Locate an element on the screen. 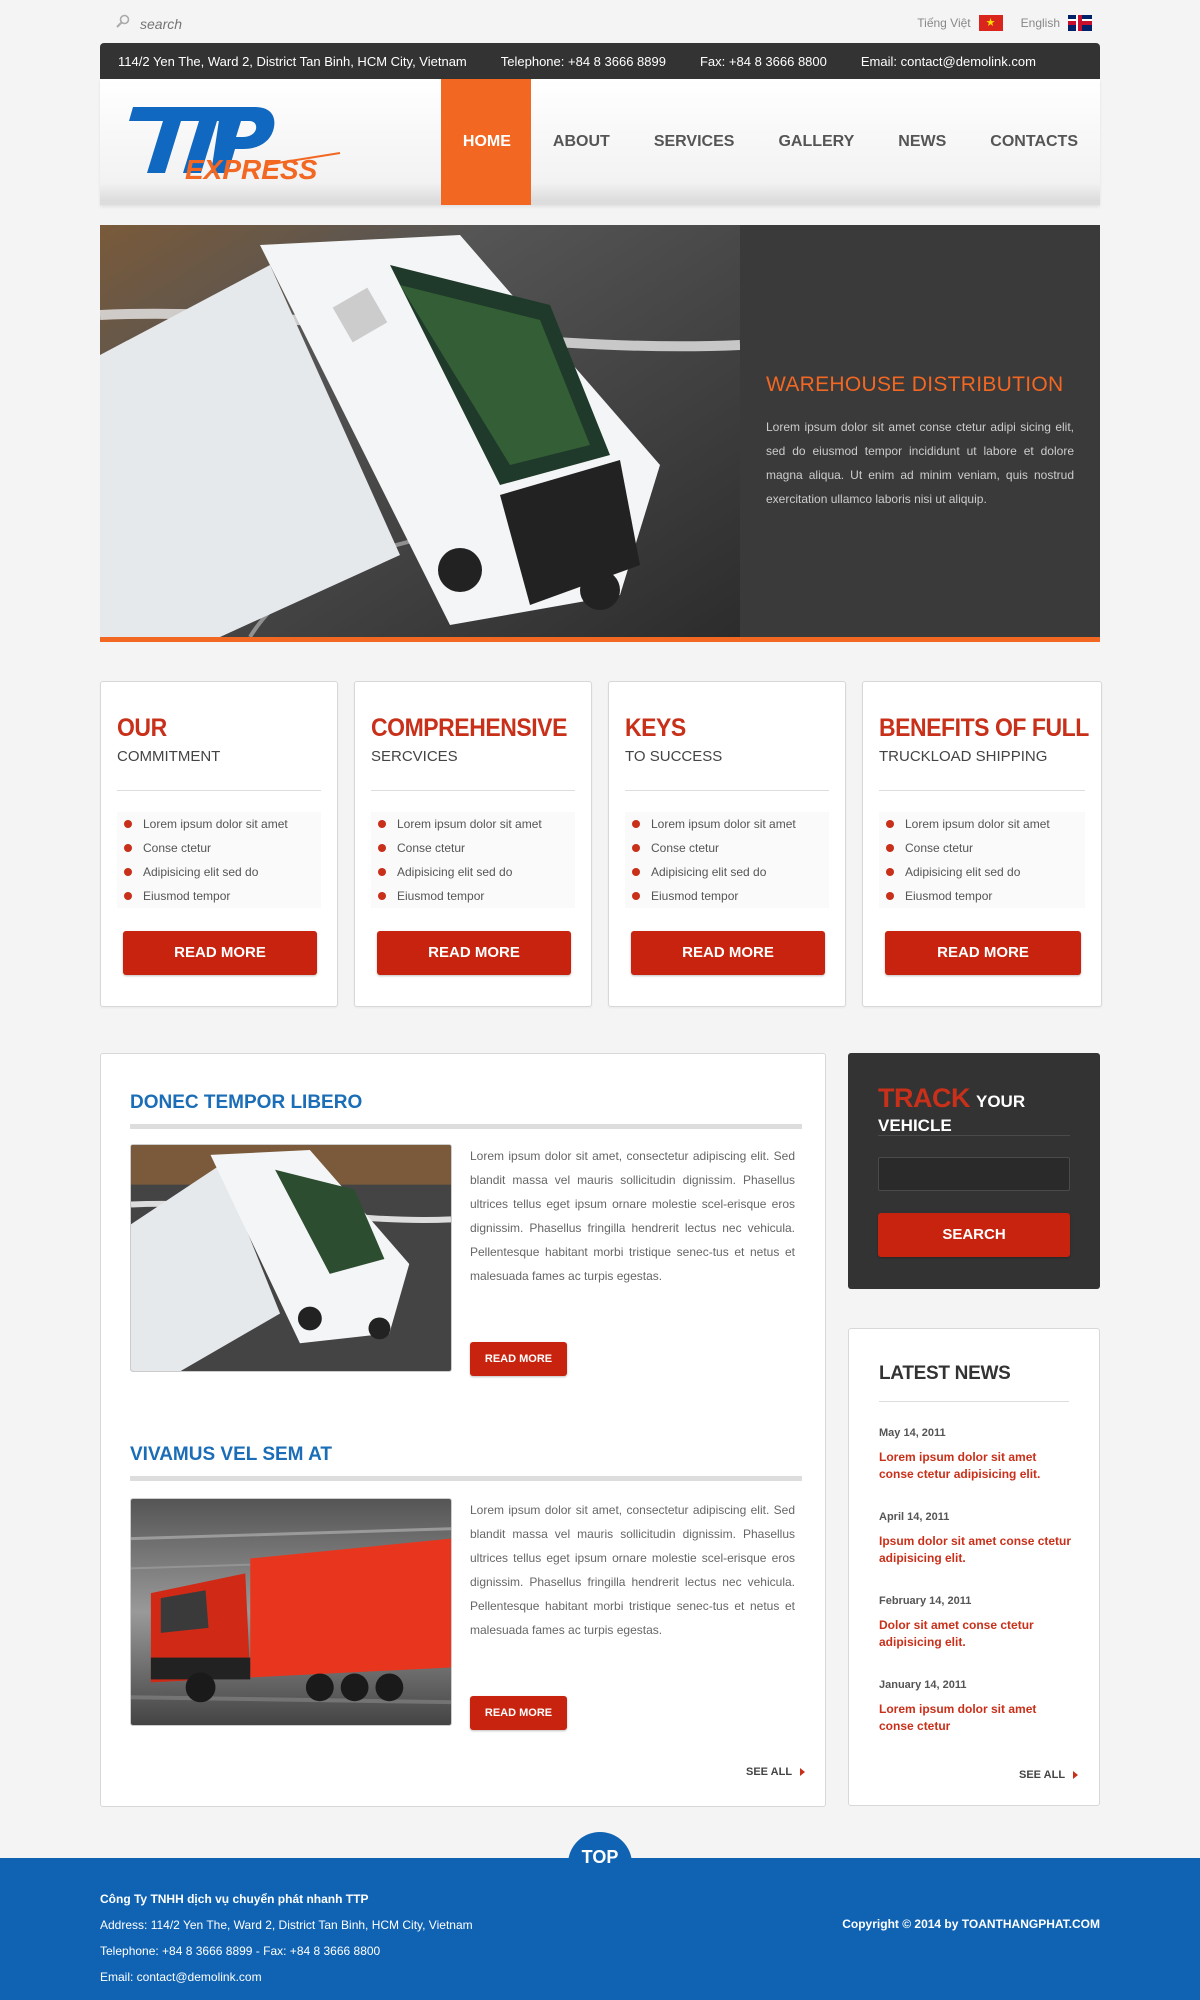 The height and width of the screenshot is (2000, 1200). news-date: May 14, 2011 is located at coordinates (912, 1433).